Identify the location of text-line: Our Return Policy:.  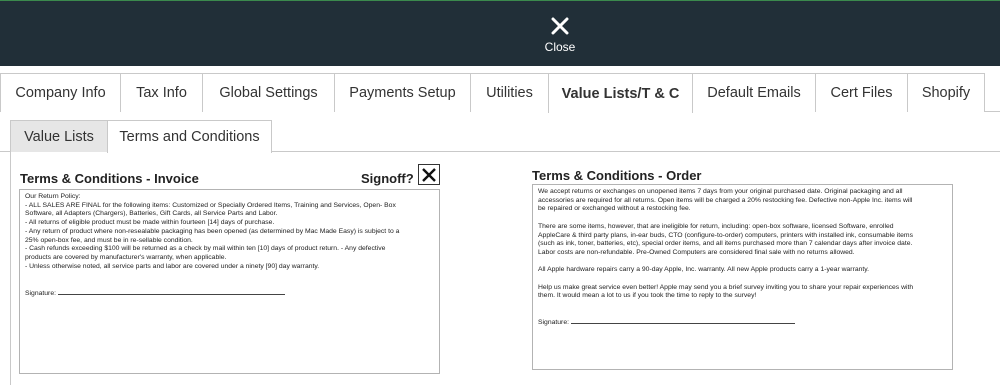
(53, 196).